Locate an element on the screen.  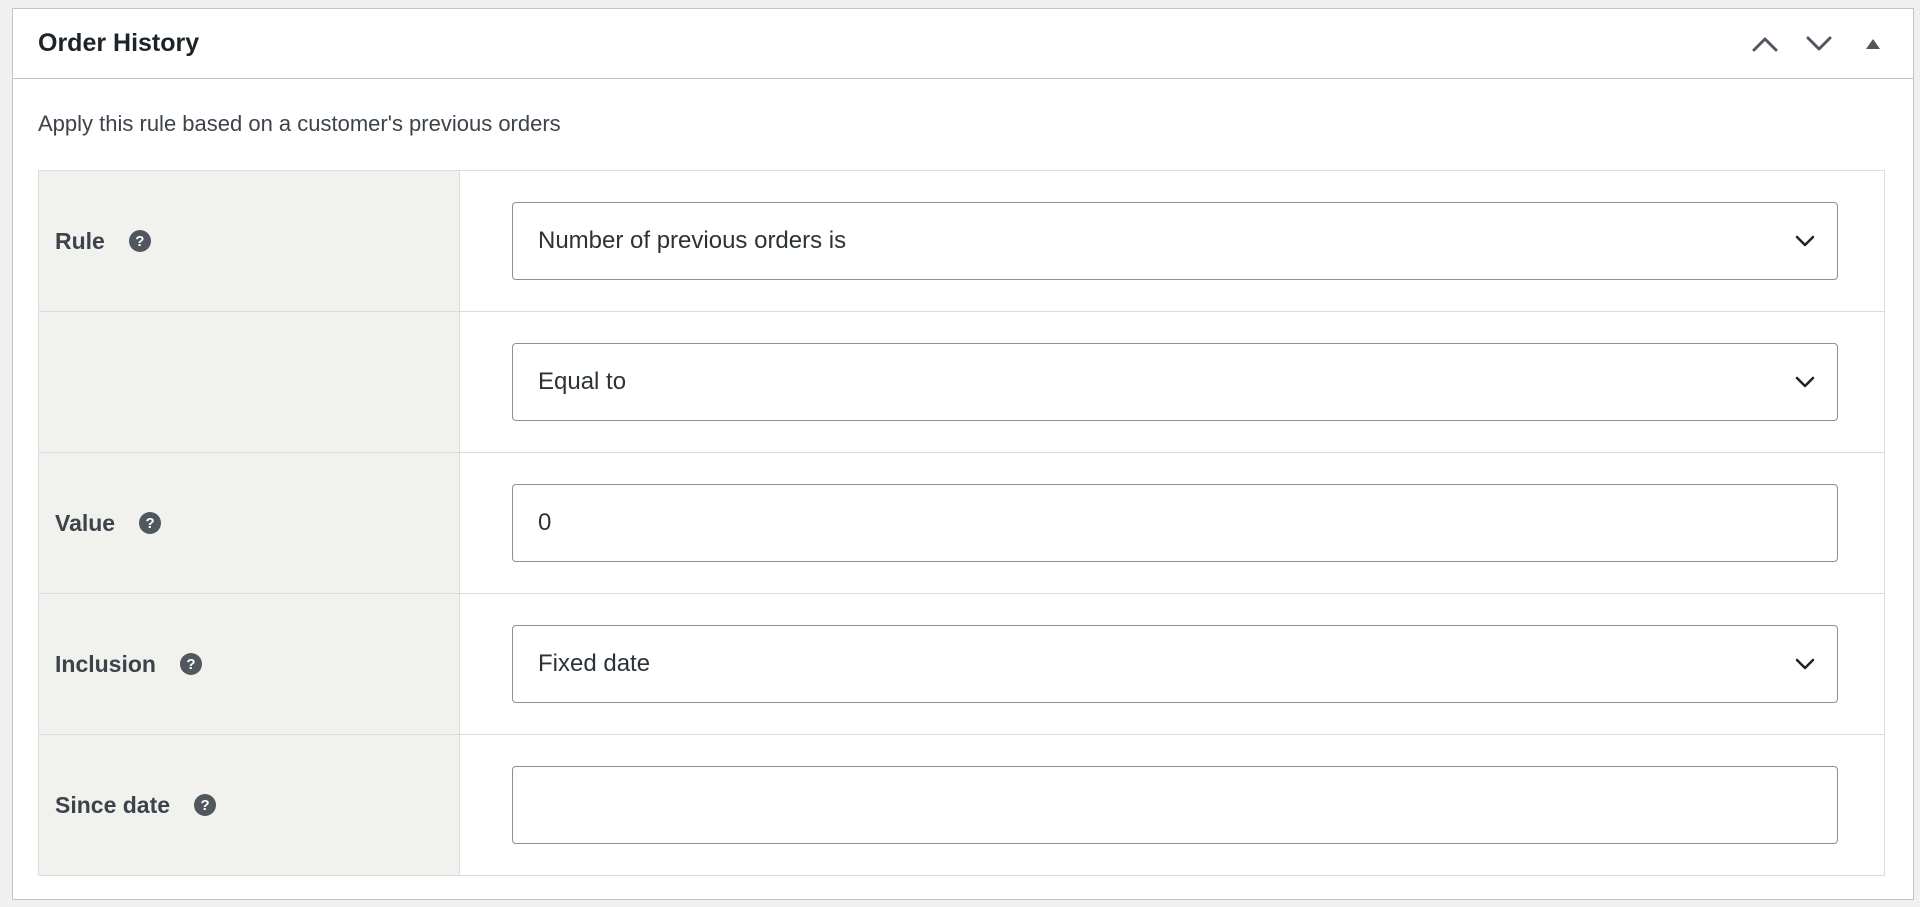
triangle-up-icon is located at coordinates (1873, 43).